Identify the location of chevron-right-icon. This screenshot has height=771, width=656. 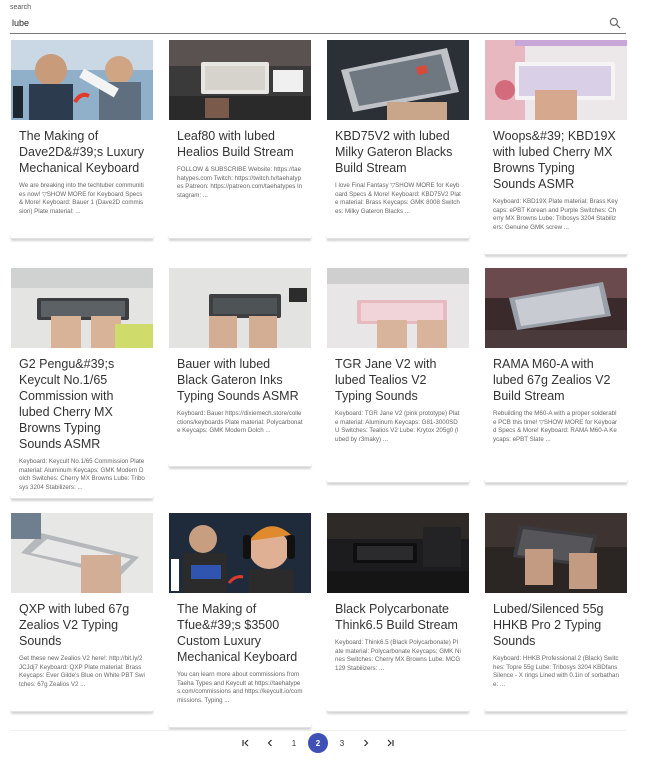
(366, 743).